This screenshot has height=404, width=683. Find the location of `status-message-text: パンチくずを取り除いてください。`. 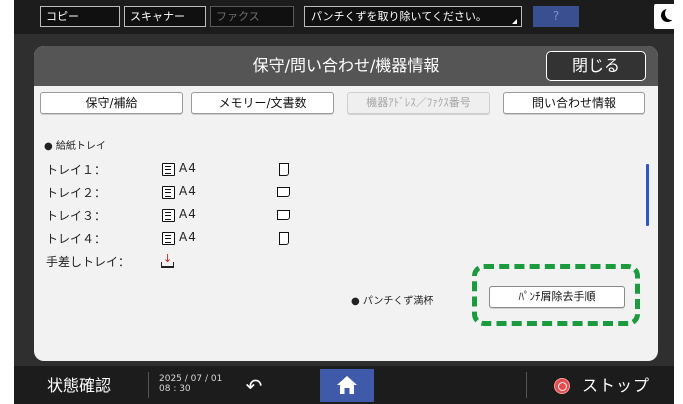

status-message-text: パンチくずを取り除いてください。 is located at coordinates (399, 16).